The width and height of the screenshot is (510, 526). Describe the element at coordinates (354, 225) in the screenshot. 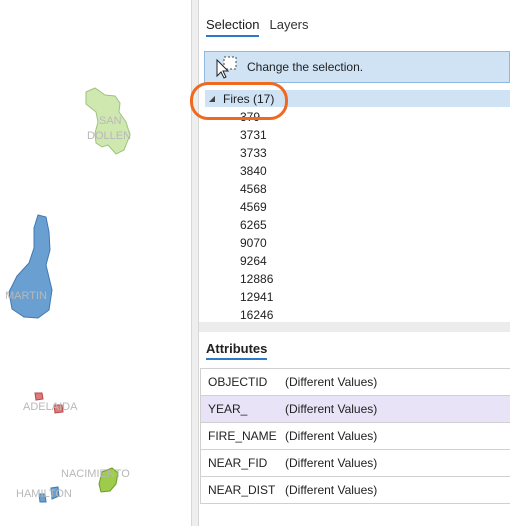

I see `tree-item: 6265` at that location.